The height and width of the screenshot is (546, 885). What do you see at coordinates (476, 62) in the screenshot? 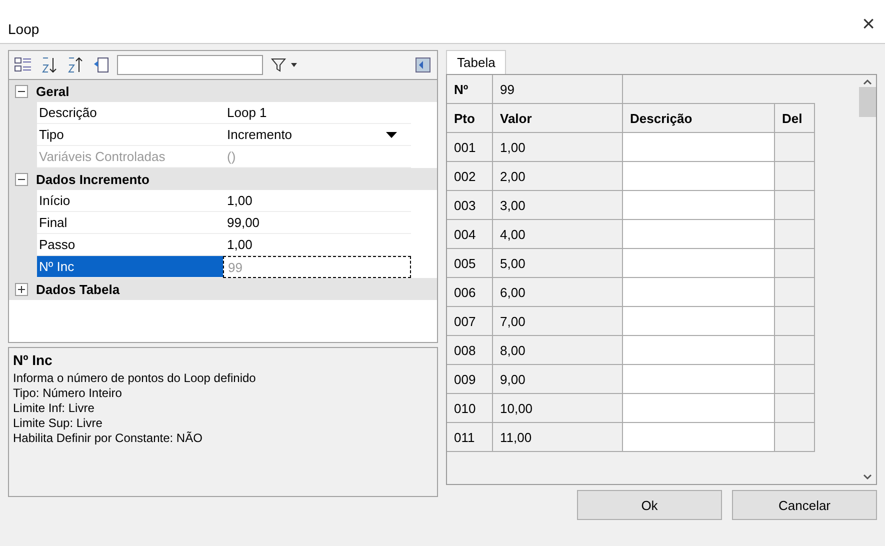
I see `tab: Tabela` at bounding box center [476, 62].